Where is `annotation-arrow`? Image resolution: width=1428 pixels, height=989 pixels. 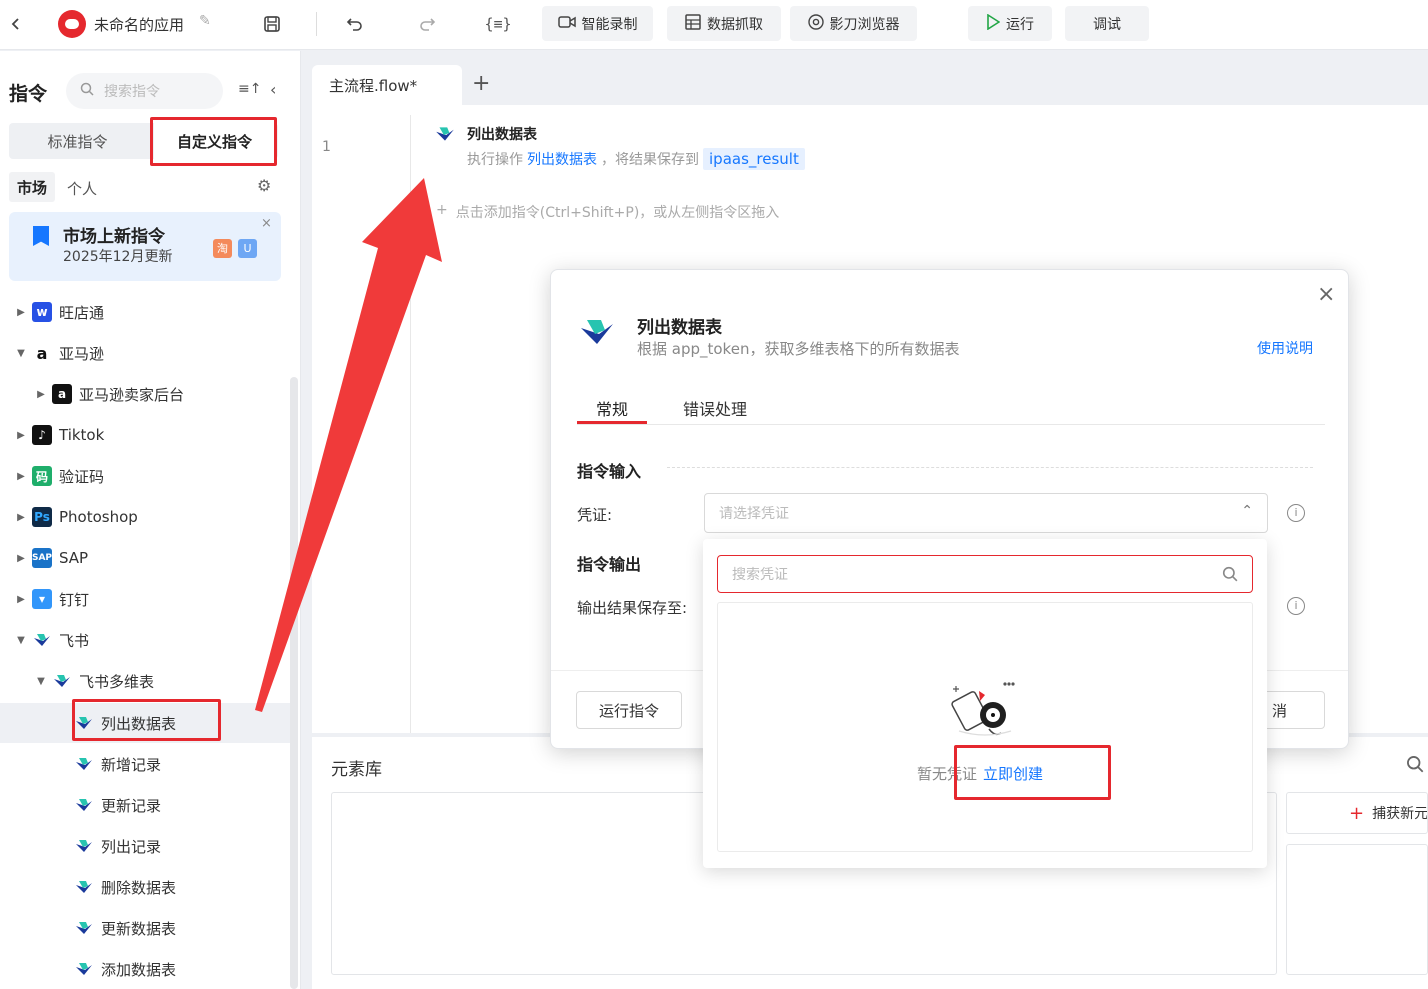
annotation-arrow is located at coordinates (348, 445).